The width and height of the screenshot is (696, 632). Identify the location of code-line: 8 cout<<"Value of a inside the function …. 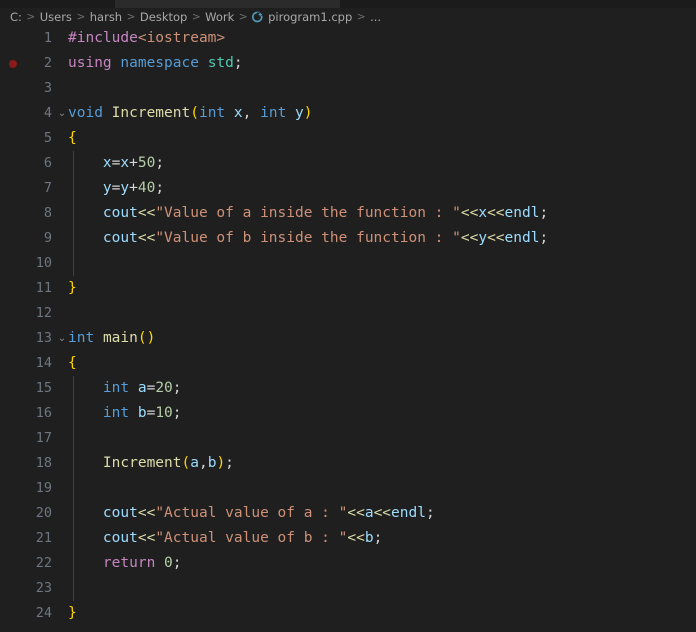
(348, 213).